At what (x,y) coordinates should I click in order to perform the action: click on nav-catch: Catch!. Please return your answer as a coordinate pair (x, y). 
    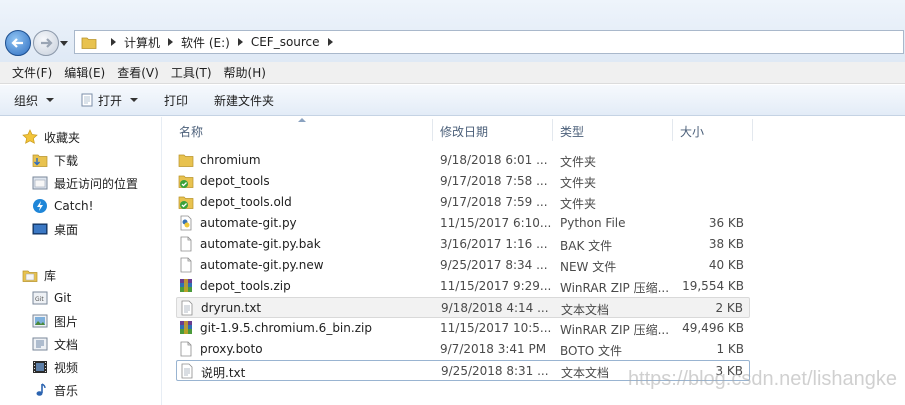
    Looking at the image, I should click on (62, 206).